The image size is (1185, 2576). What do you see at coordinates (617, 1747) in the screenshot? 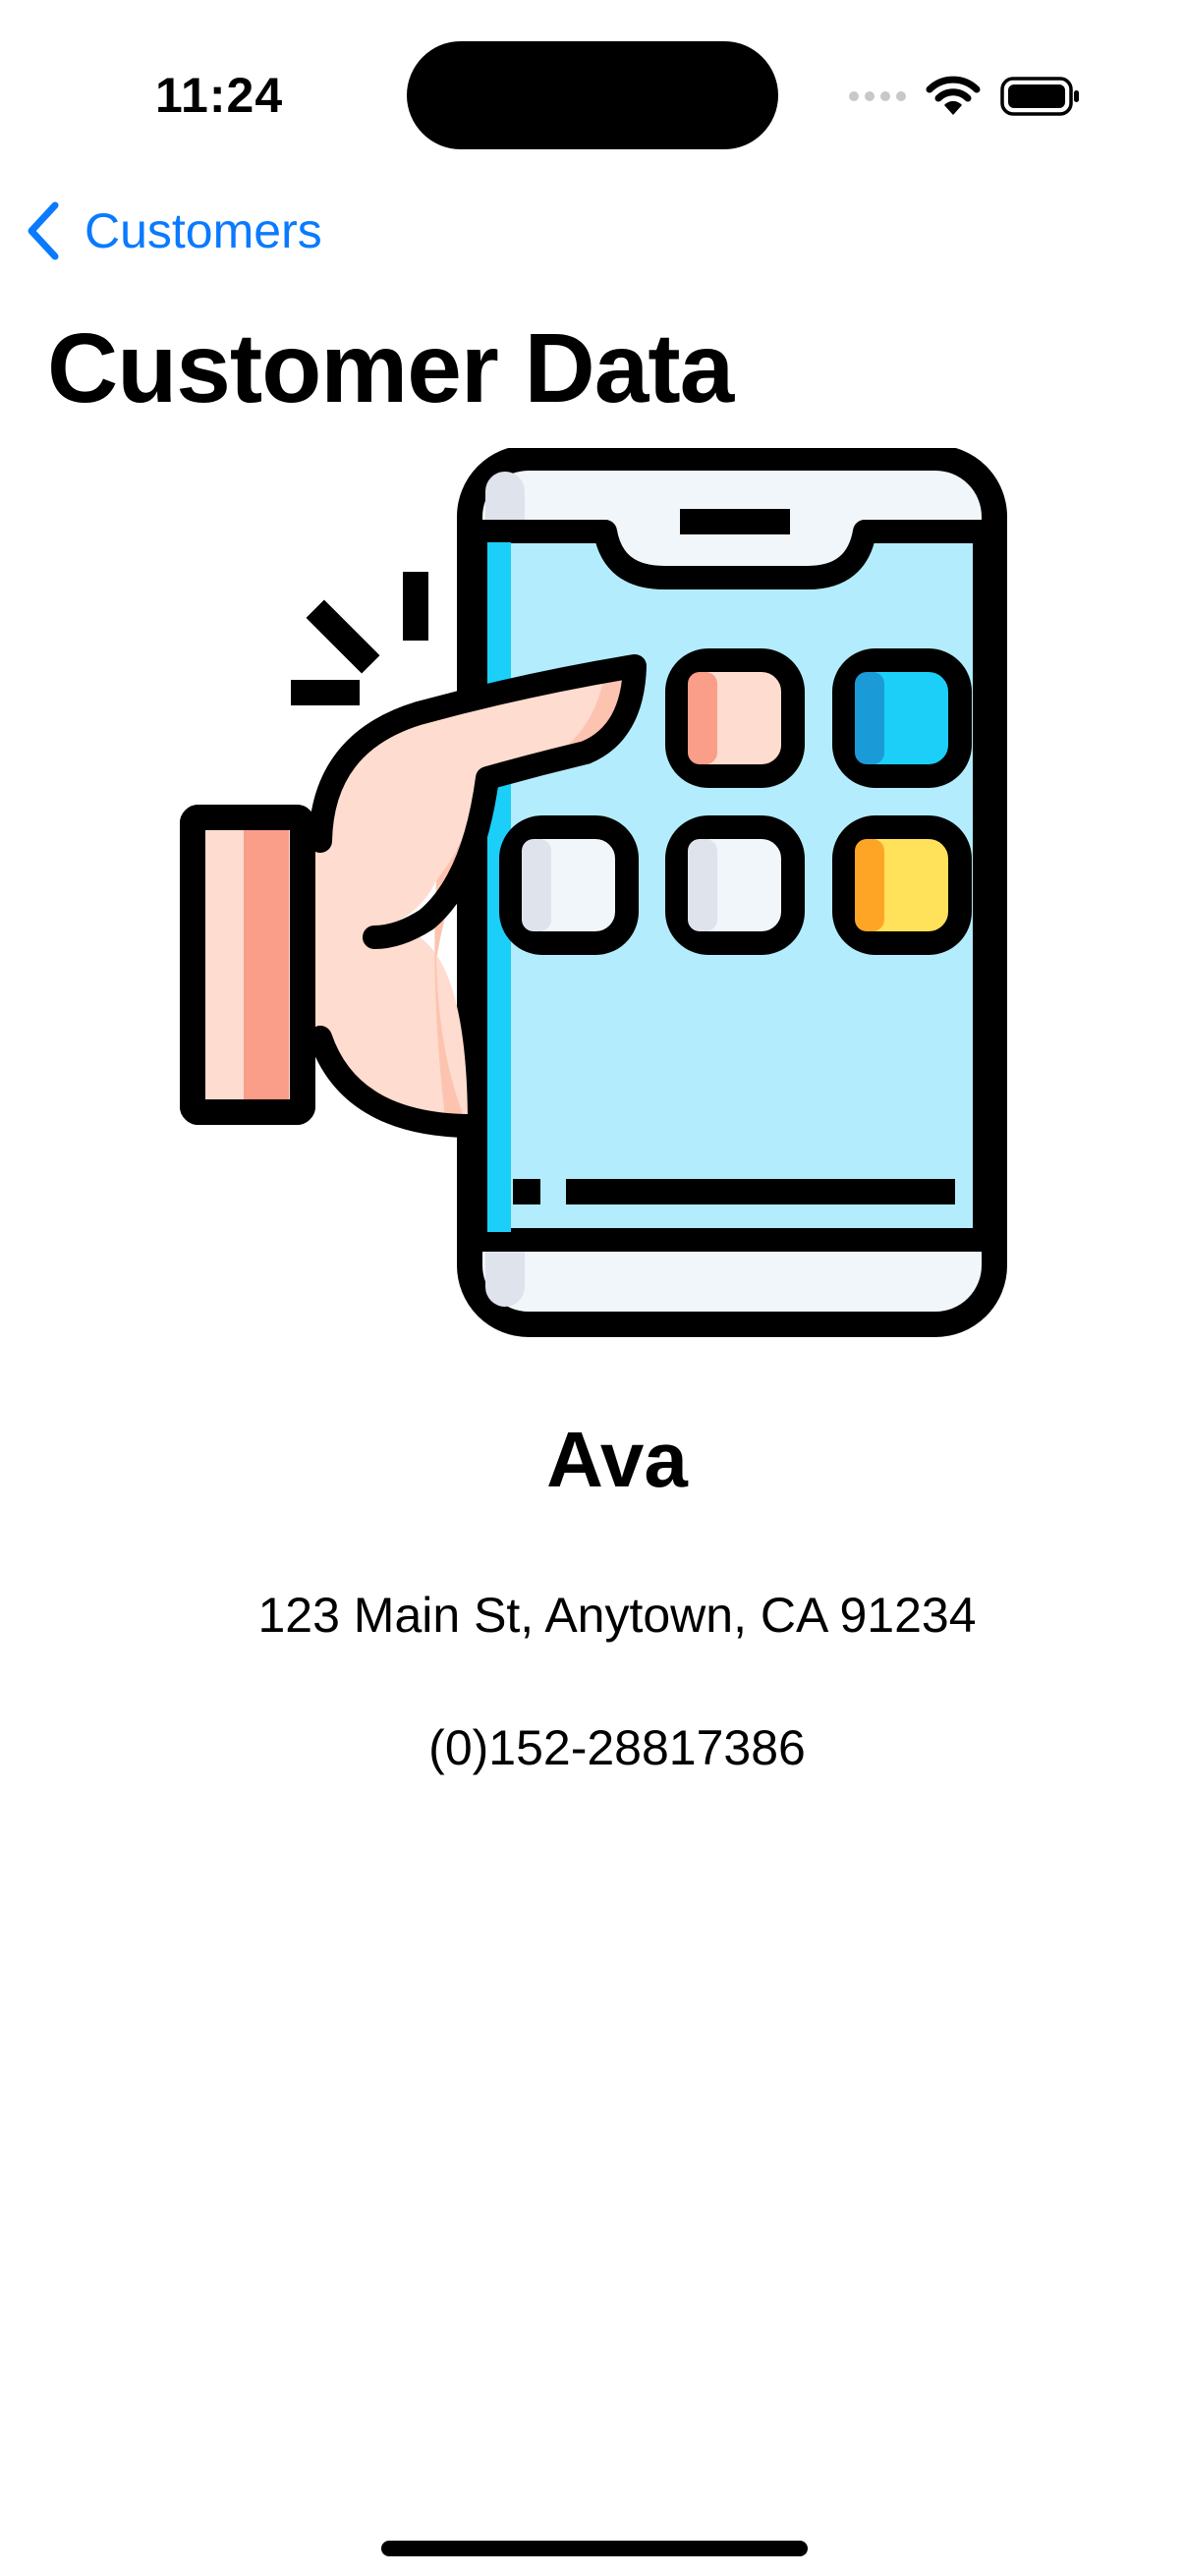
I see `customer-phone: (0)152-28817386` at bounding box center [617, 1747].